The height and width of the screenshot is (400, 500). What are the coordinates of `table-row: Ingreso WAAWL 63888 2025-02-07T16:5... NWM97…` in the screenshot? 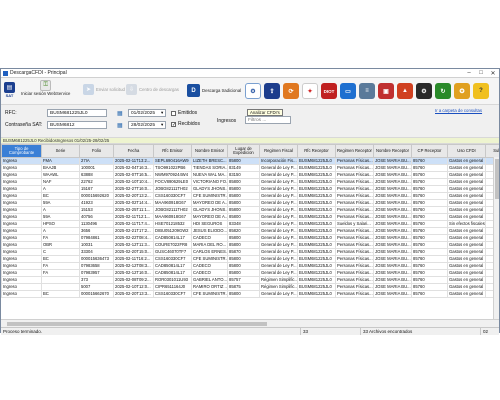 It's located at (250, 175).